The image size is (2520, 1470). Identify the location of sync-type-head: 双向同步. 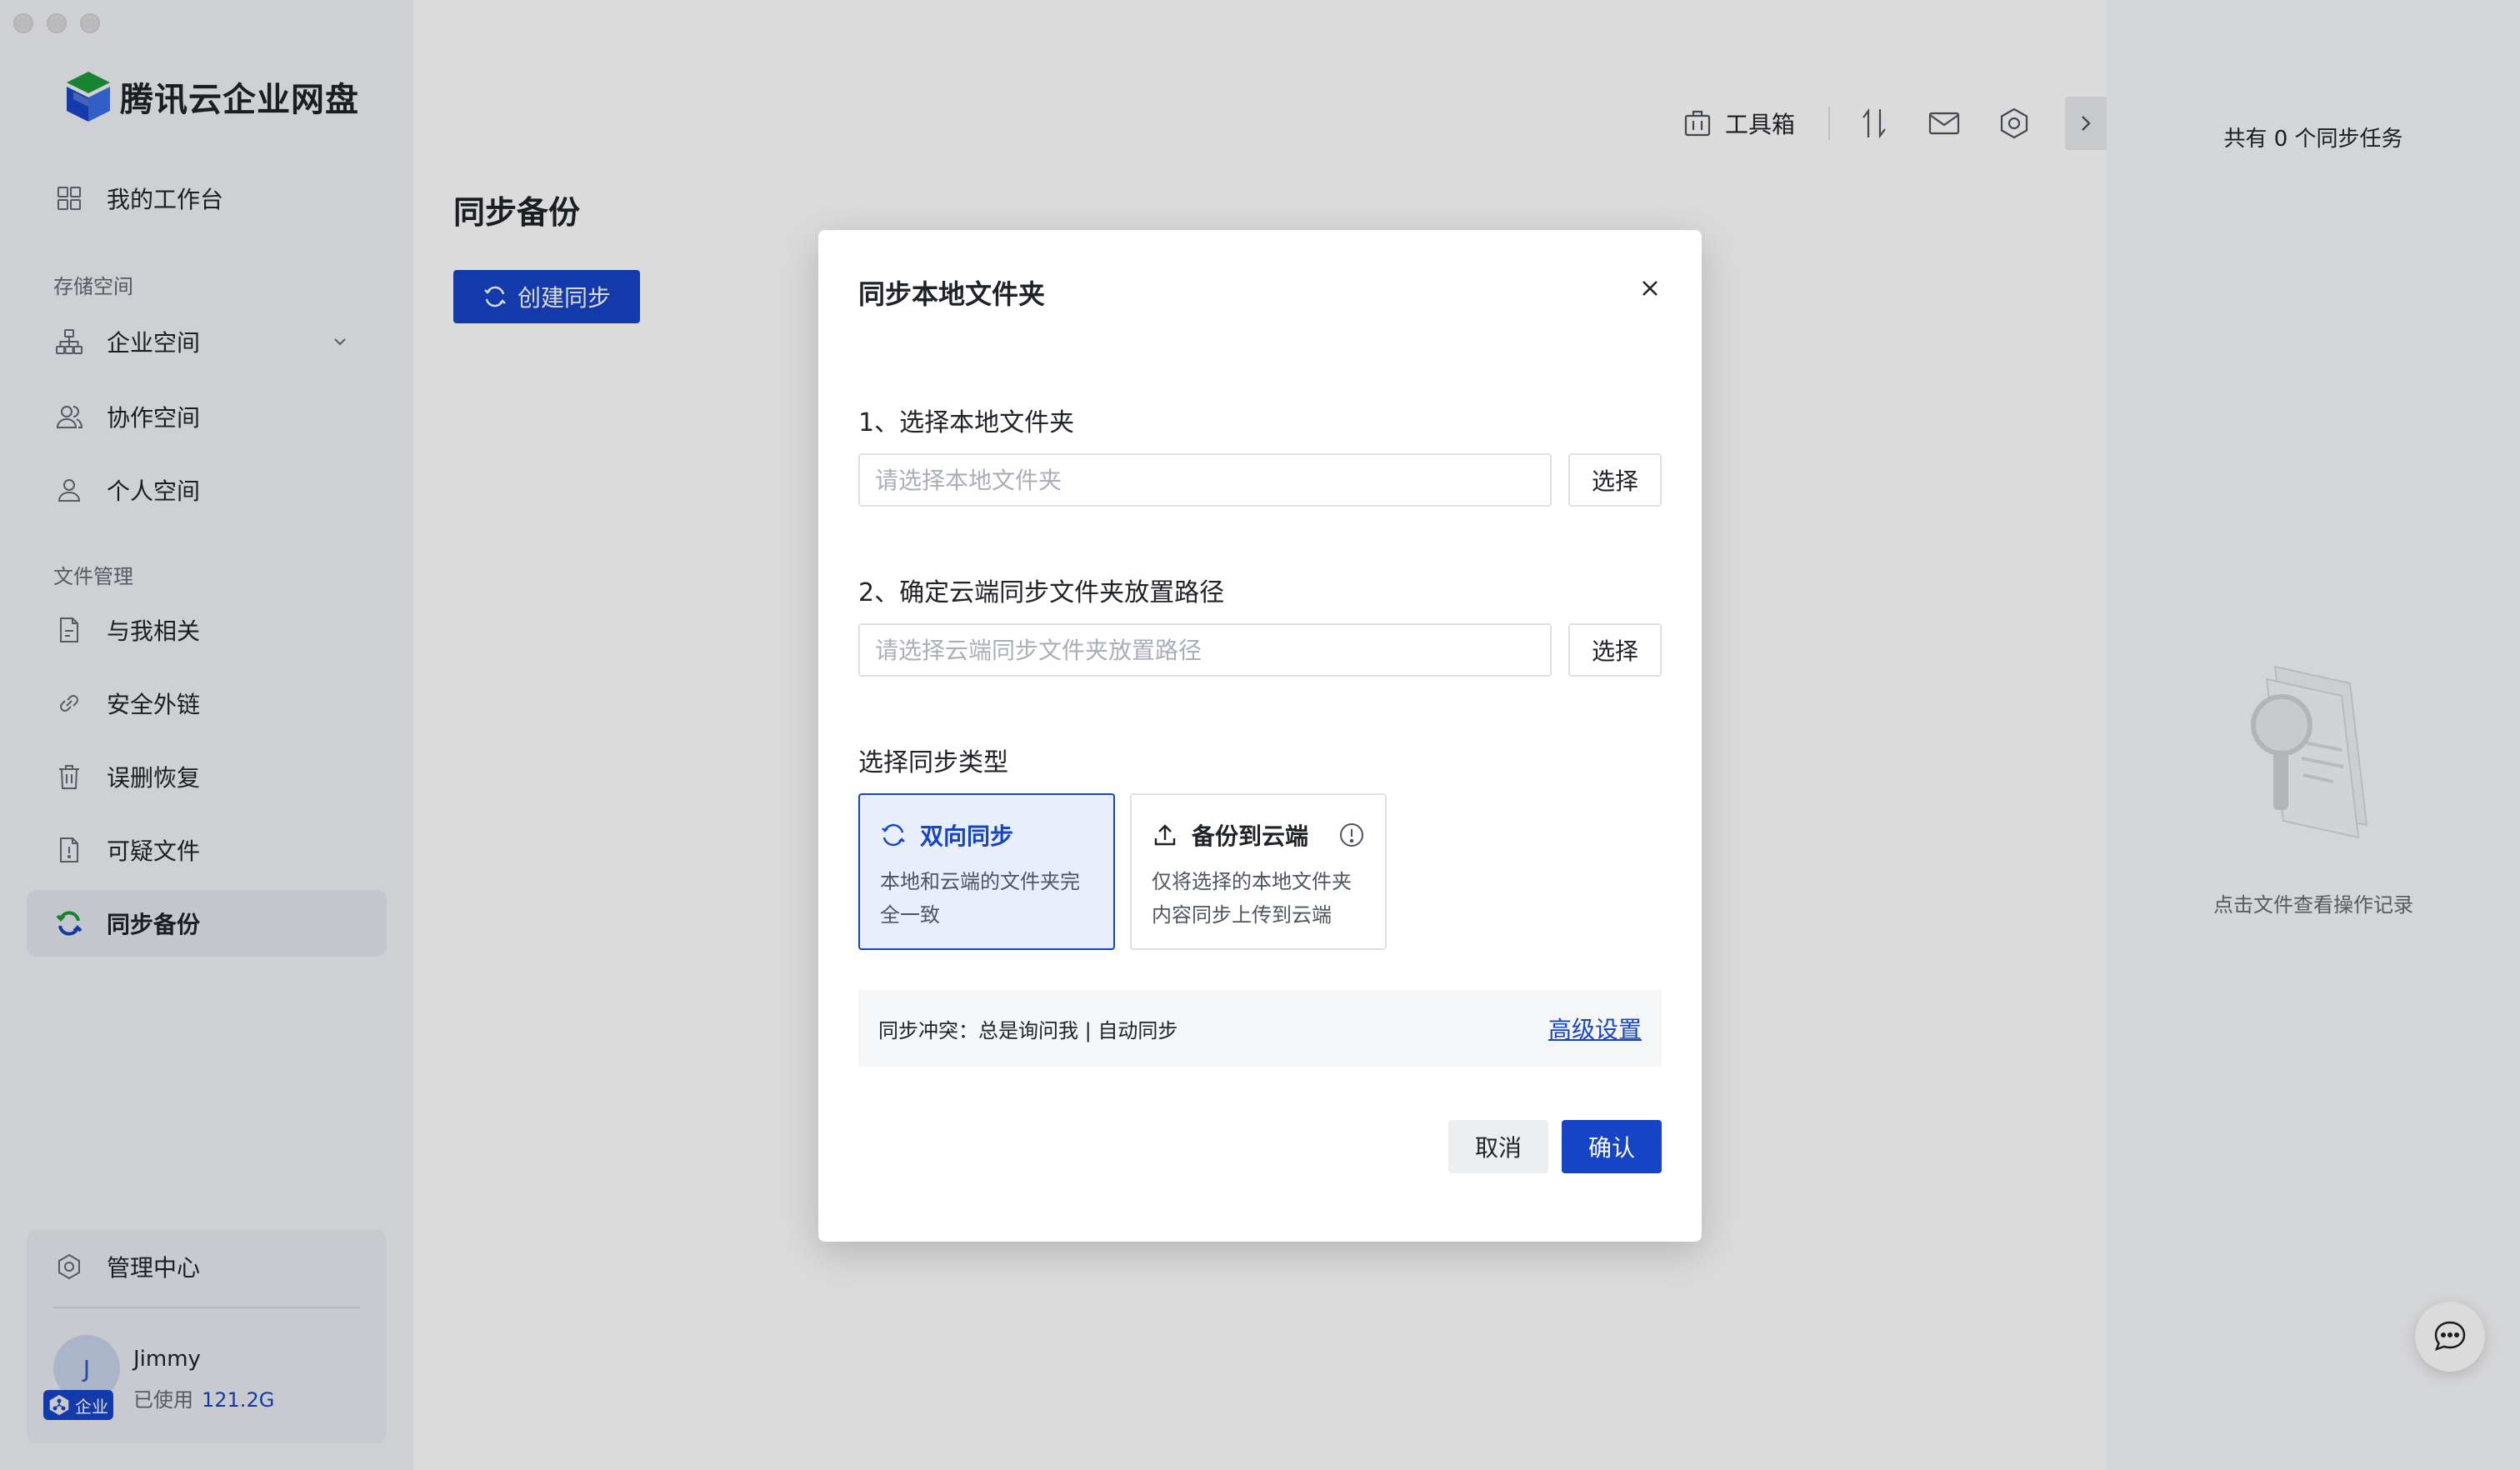
(946, 835).